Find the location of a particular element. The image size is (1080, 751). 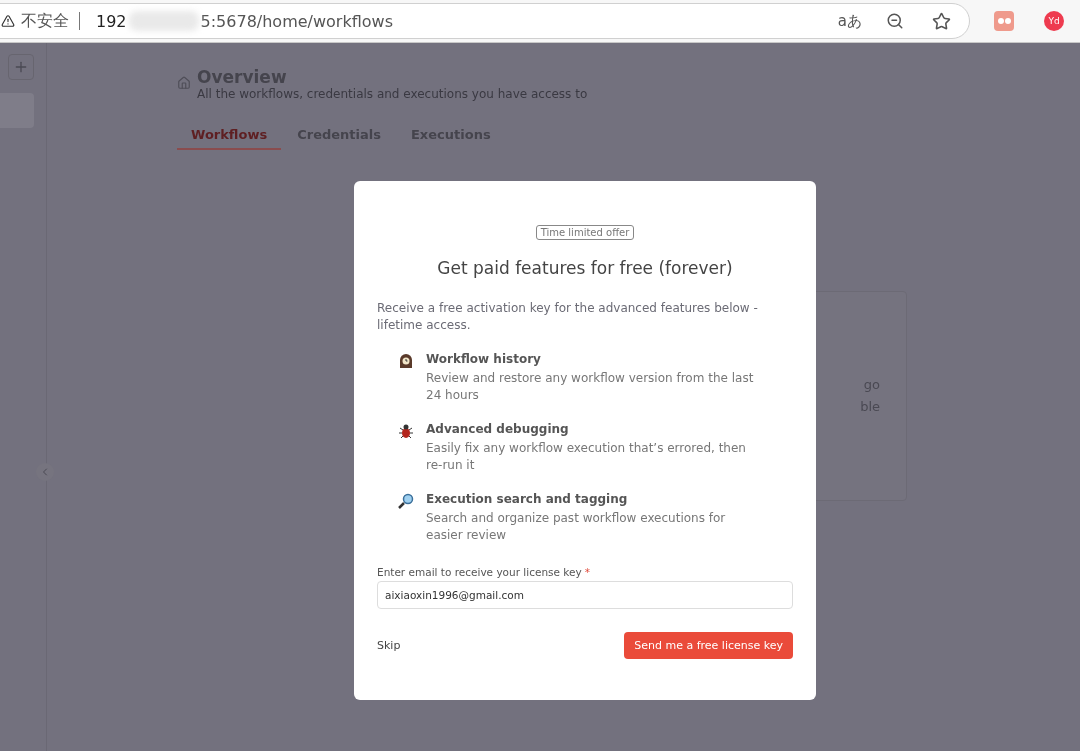

clock-icon is located at coordinates (406, 361).